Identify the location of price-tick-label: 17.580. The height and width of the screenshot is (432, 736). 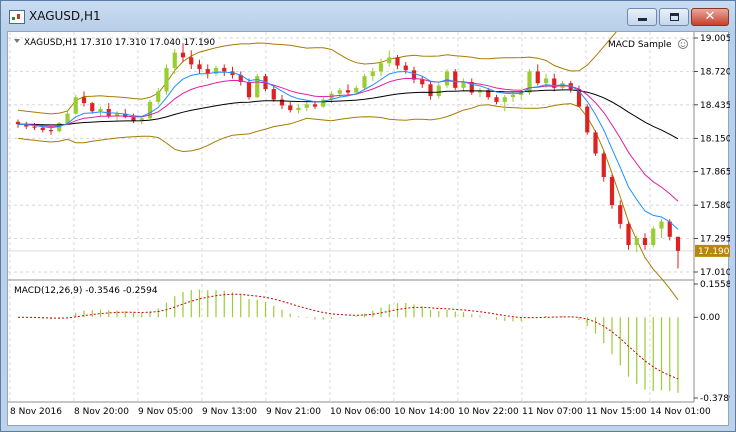
(715, 206).